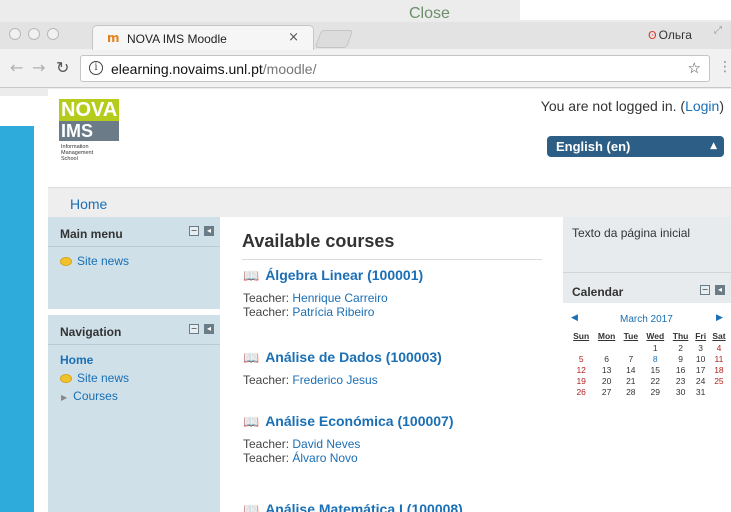 This screenshot has width=731, height=512. What do you see at coordinates (581, 391) in the screenshot?
I see `calendar-day: 26` at bounding box center [581, 391].